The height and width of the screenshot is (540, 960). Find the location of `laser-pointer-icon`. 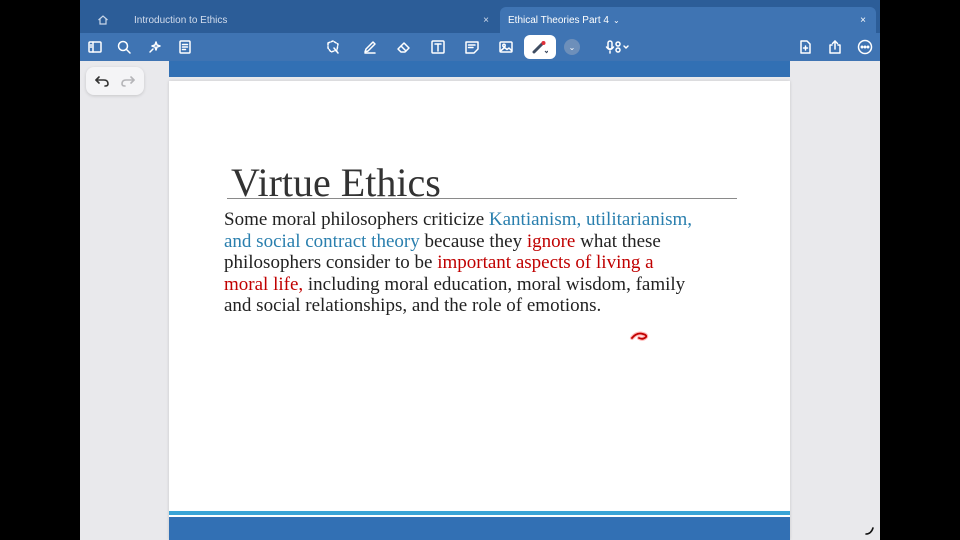

laser-pointer-icon is located at coordinates (540, 47).